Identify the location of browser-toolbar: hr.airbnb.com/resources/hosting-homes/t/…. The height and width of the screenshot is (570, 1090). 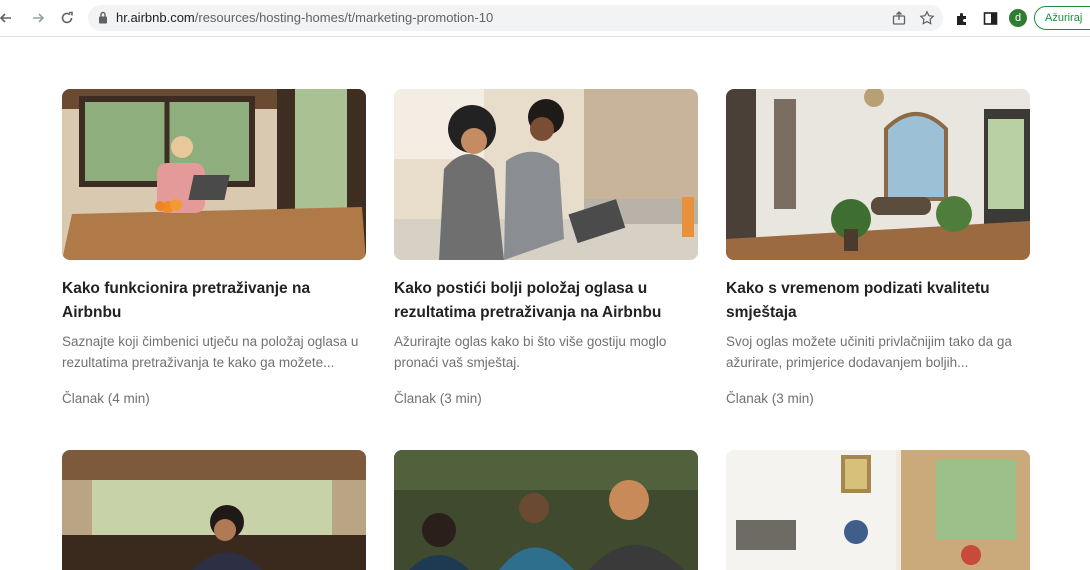
(545, 18).